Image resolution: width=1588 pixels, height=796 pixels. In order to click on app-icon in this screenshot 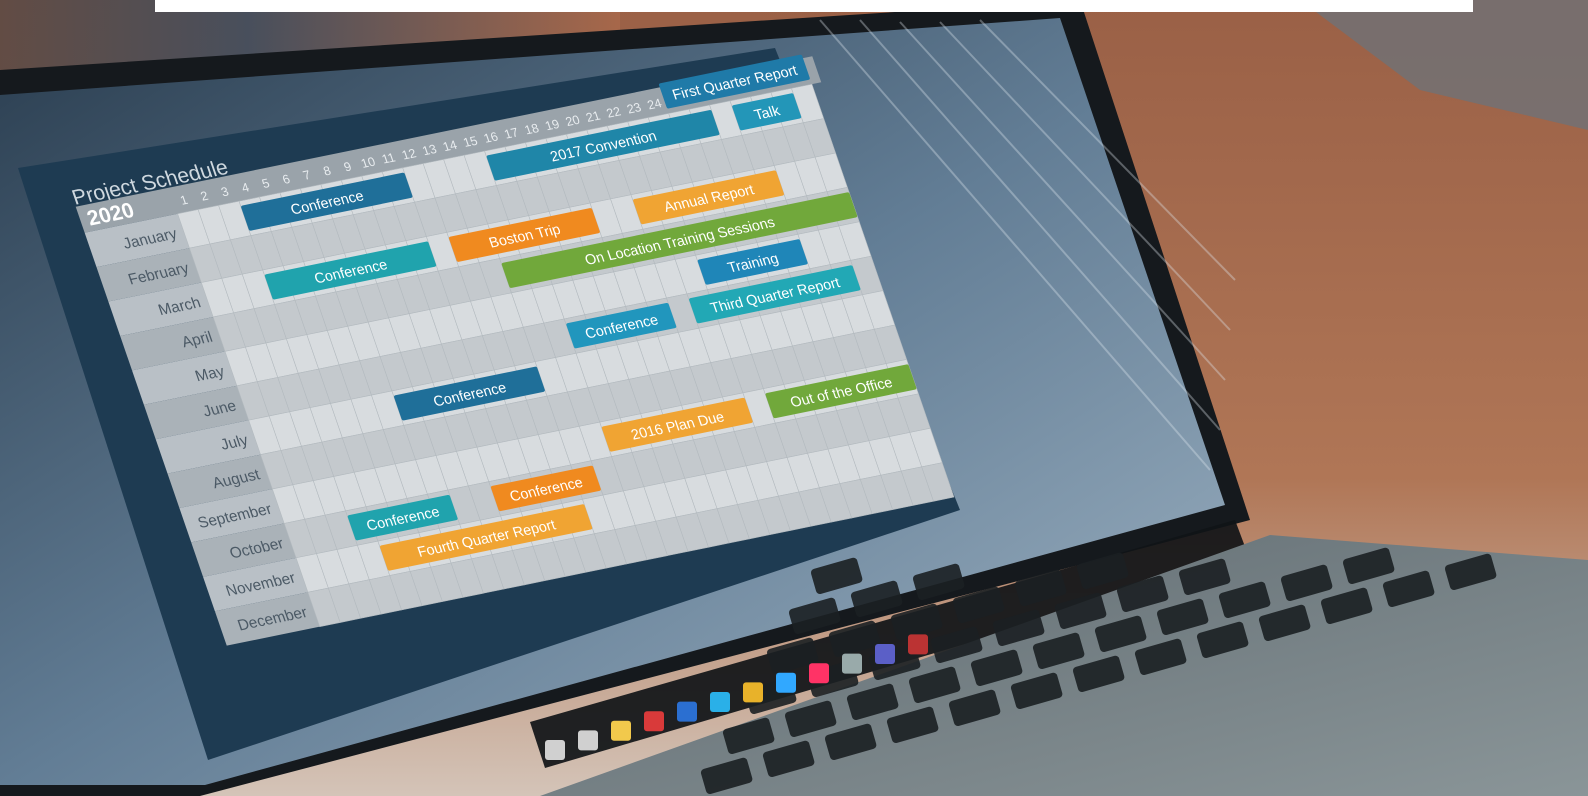, I will do `click(852, 663)`.